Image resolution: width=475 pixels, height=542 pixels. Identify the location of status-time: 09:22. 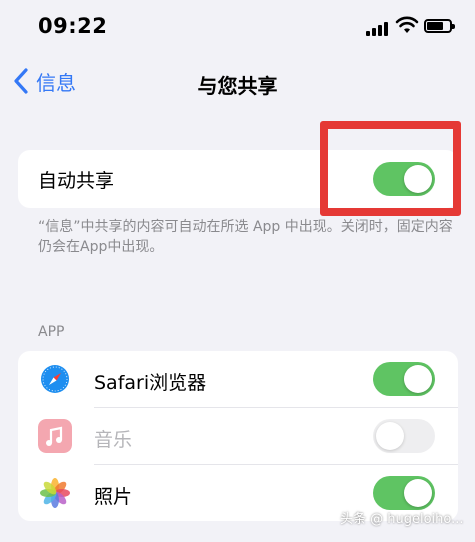
(73, 26).